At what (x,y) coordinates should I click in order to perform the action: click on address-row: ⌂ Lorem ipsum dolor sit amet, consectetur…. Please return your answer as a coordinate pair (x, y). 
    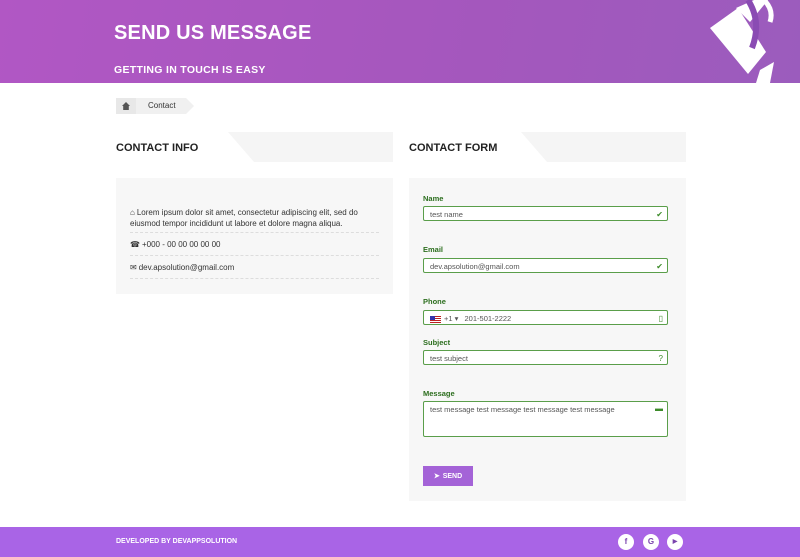
    Looking at the image, I should click on (254, 220).